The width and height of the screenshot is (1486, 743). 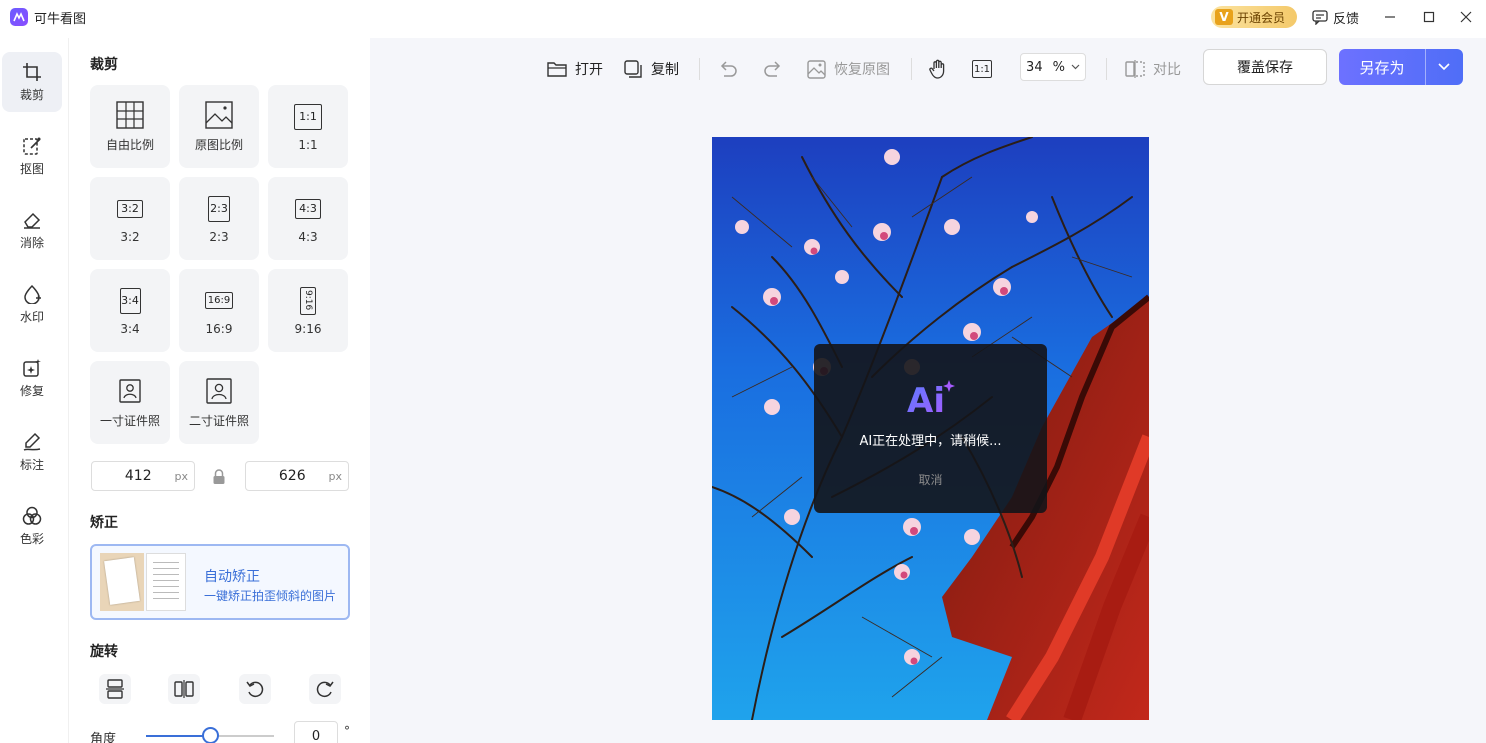 What do you see at coordinates (32, 515) in the screenshot?
I see `color-icon` at bounding box center [32, 515].